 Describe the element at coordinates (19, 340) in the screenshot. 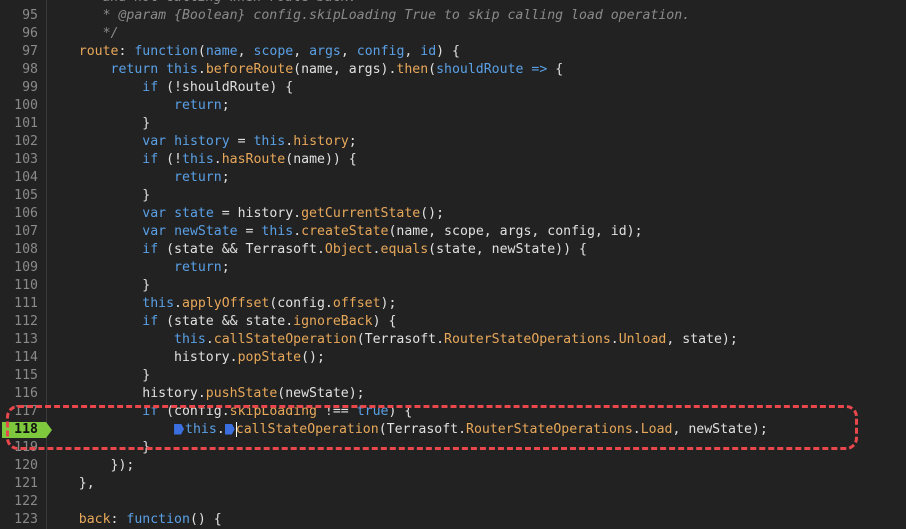

I see `line-number: 113` at that location.